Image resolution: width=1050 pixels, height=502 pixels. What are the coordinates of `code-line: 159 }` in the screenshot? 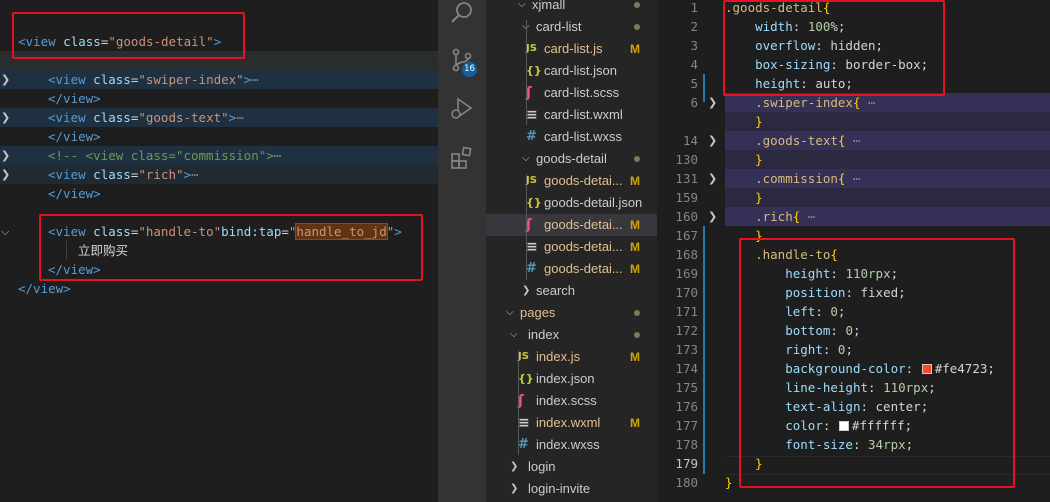 It's located at (853, 197).